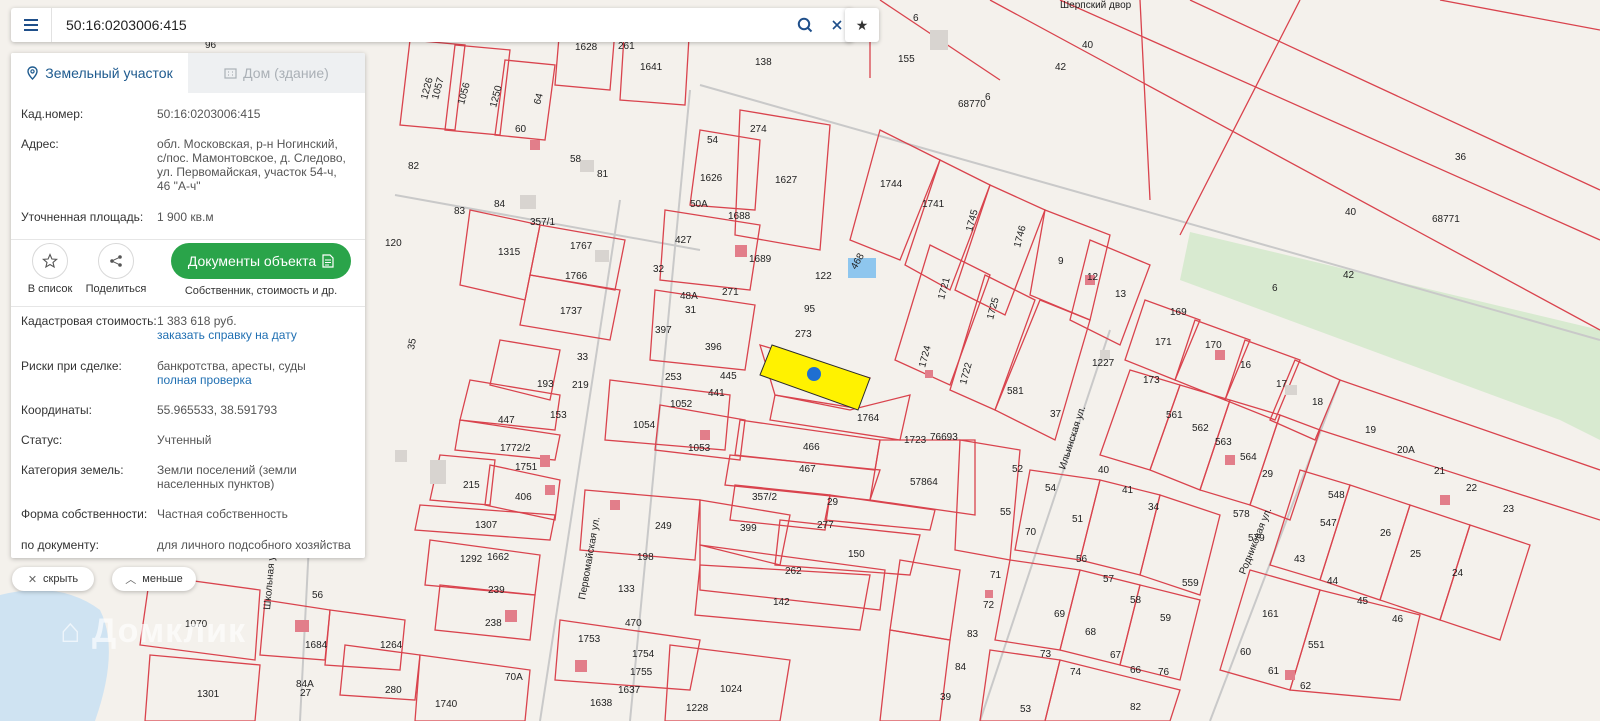 The image size is (1600, 721). Describe the element at coordinates (576, 159) in the screenshot. I see `parcel-number-label: 58` at that location.